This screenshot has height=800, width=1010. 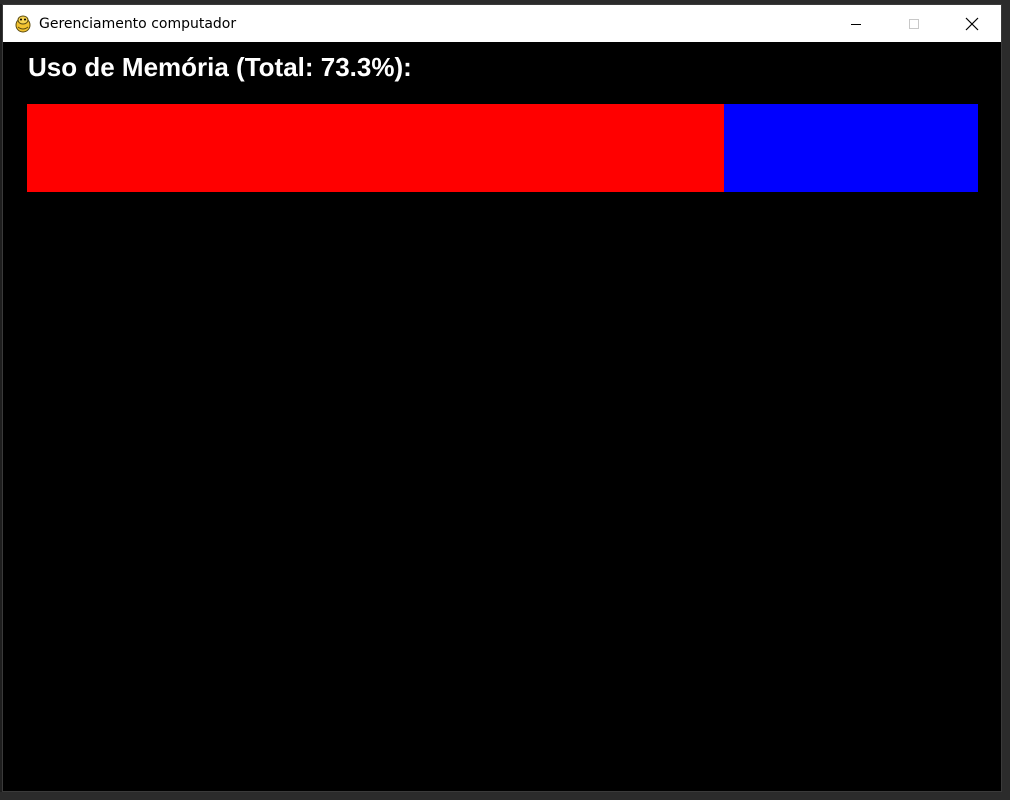 I want to click on minimize-button, so click(x=856, y=23).